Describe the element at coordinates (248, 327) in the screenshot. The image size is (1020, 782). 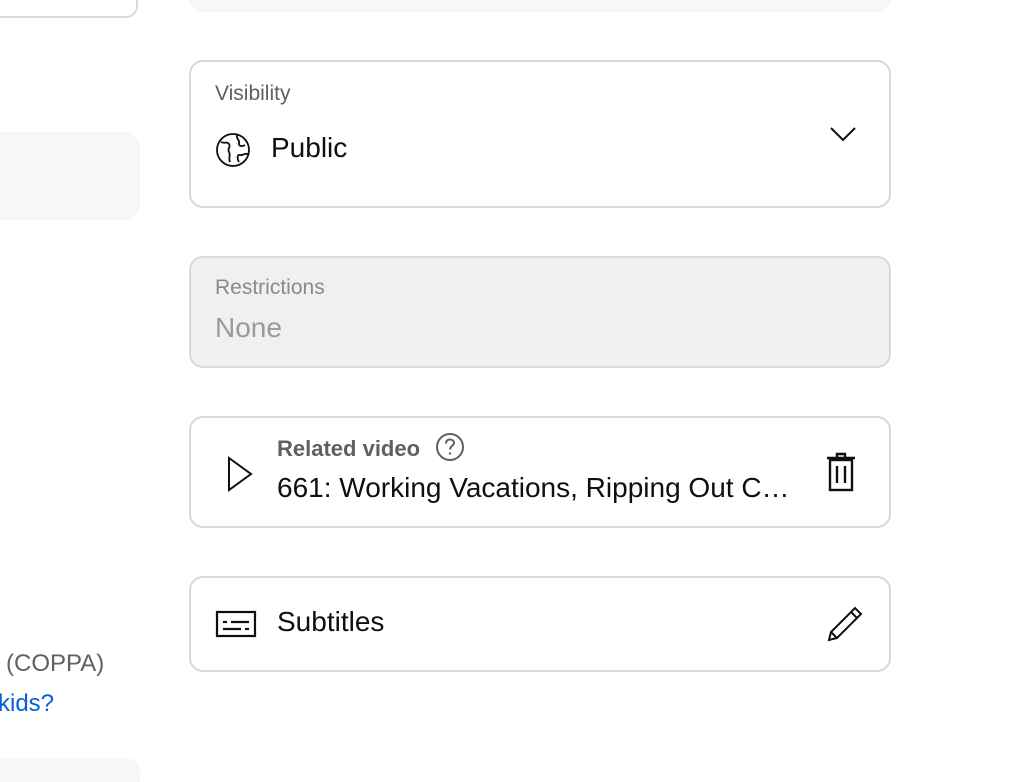
I see `restrictions-value: None` at that location.